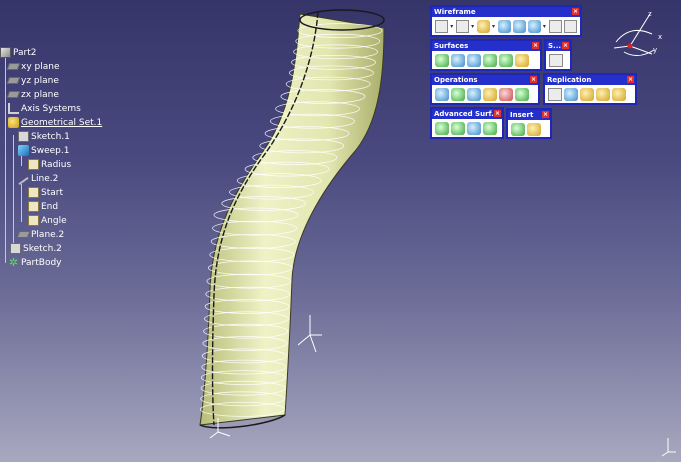  Describe the element at coordinates (40, 234) in the screenshot. I see `tree-plane2: Plane.2` at that location.